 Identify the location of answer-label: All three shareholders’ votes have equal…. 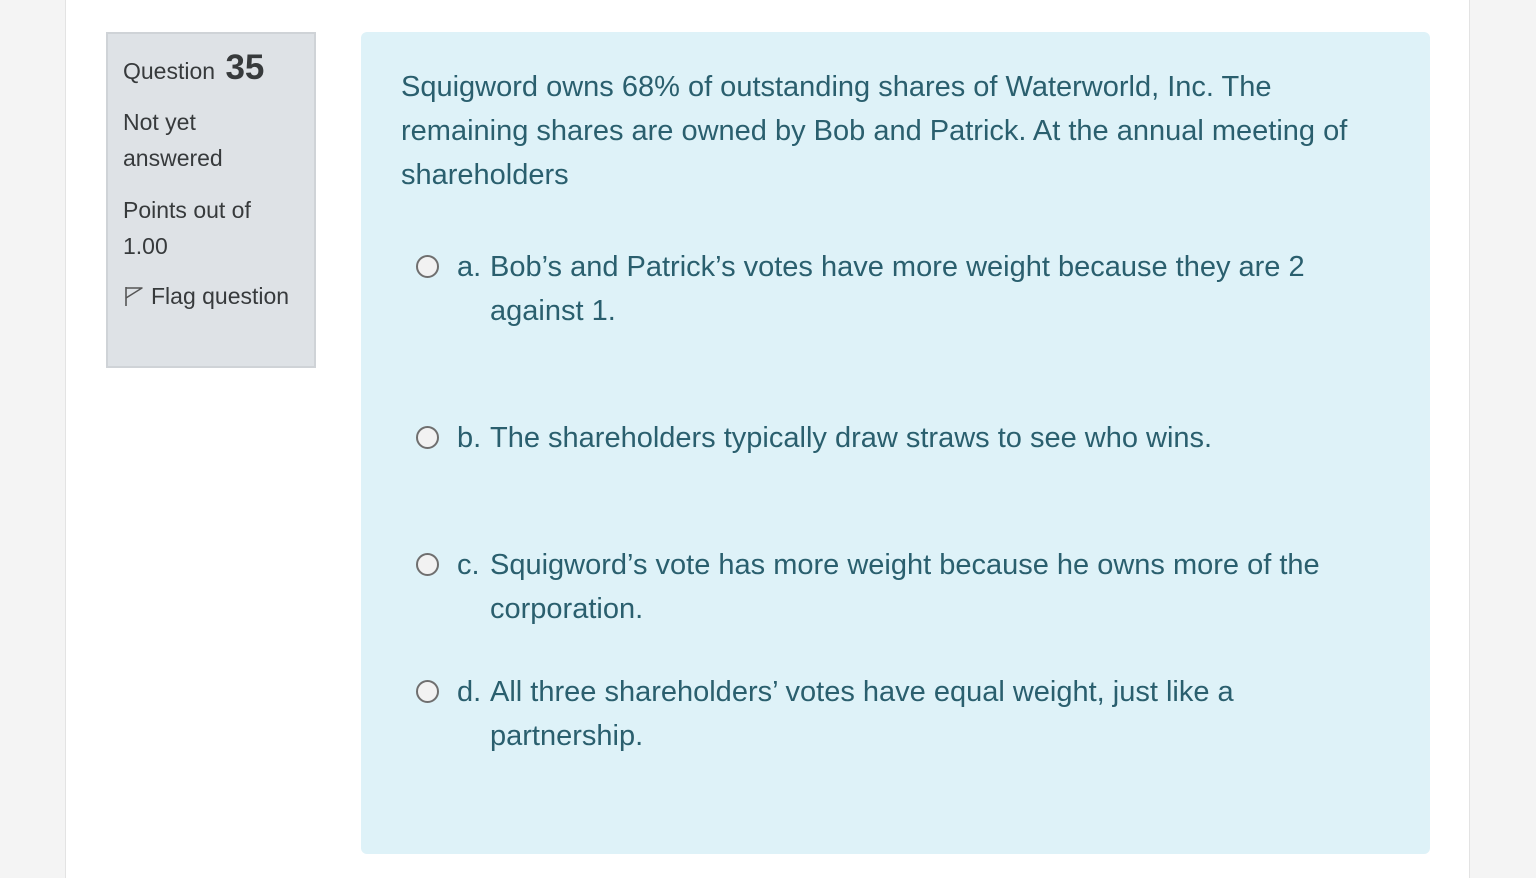
(940, 714).